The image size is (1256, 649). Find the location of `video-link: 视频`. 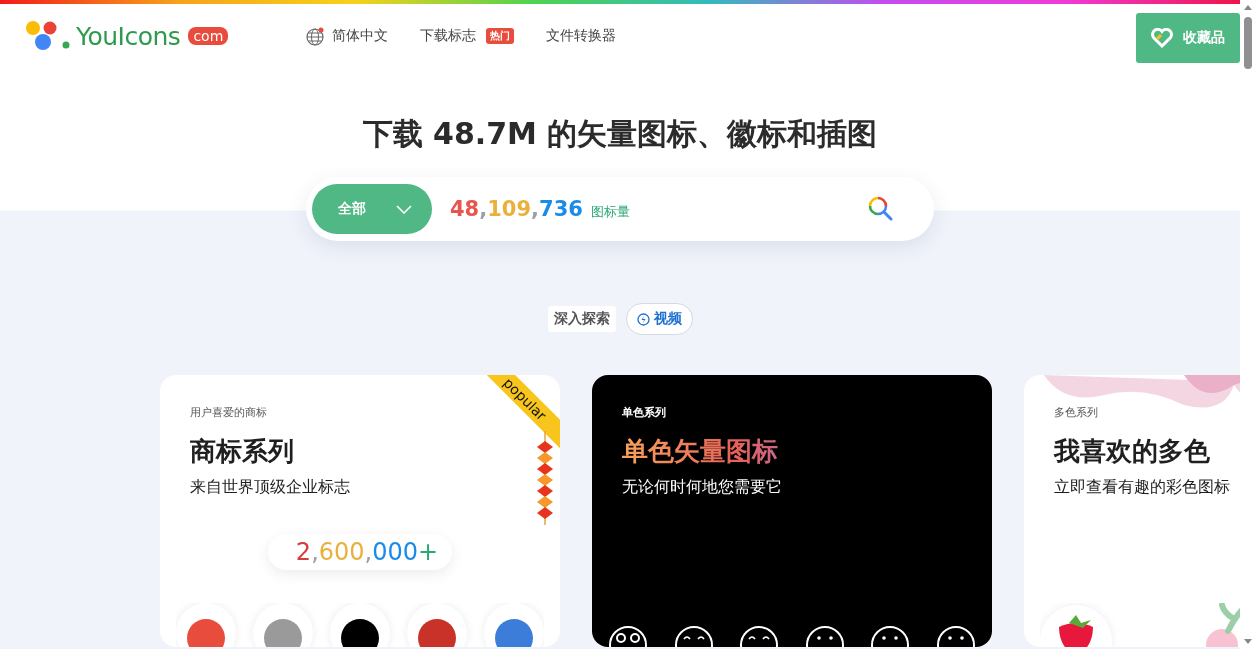

video-link: 视频 is located at coordinates (659, 319).